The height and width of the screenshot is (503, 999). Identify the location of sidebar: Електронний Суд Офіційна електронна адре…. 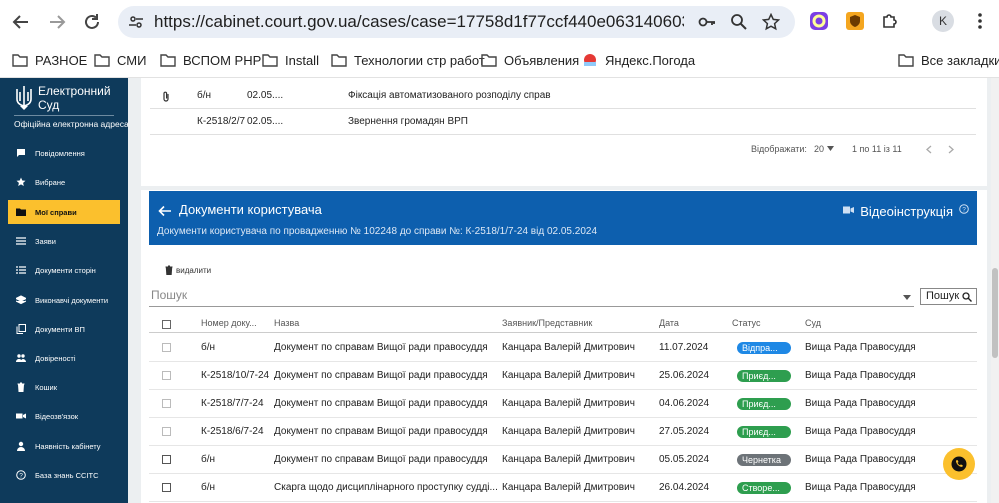
(64, 290).